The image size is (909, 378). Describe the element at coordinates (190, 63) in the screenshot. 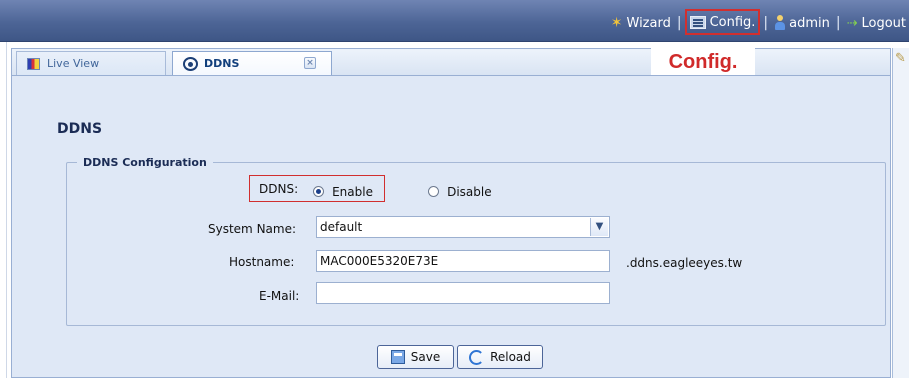

I see `ddns-icon` at that location.